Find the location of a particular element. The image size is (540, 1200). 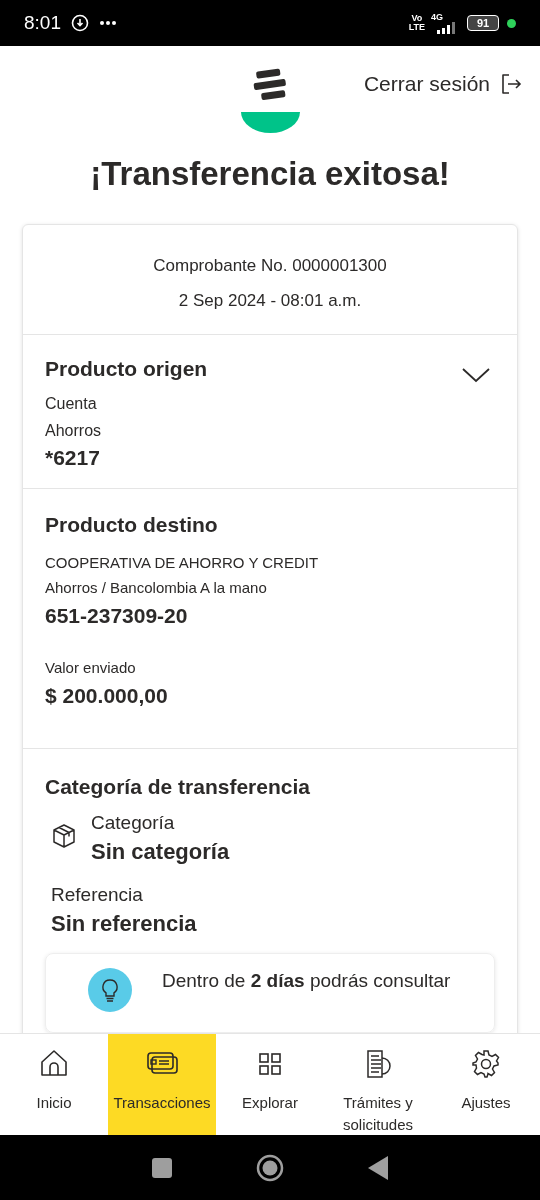

home-icon is located at coordinates (270, 1167).